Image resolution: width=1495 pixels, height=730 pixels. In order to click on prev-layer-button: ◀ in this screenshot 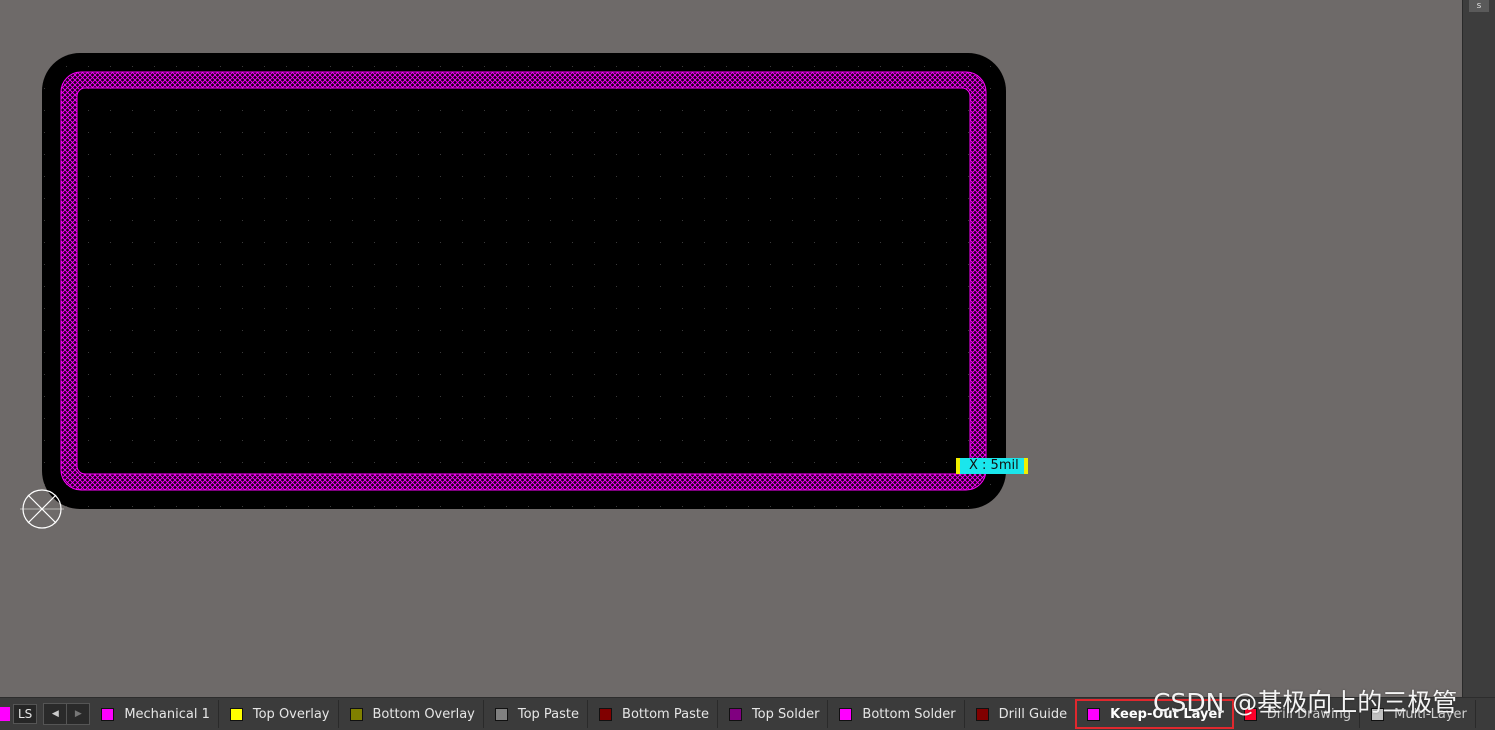, I will do `click(55, 714)`.